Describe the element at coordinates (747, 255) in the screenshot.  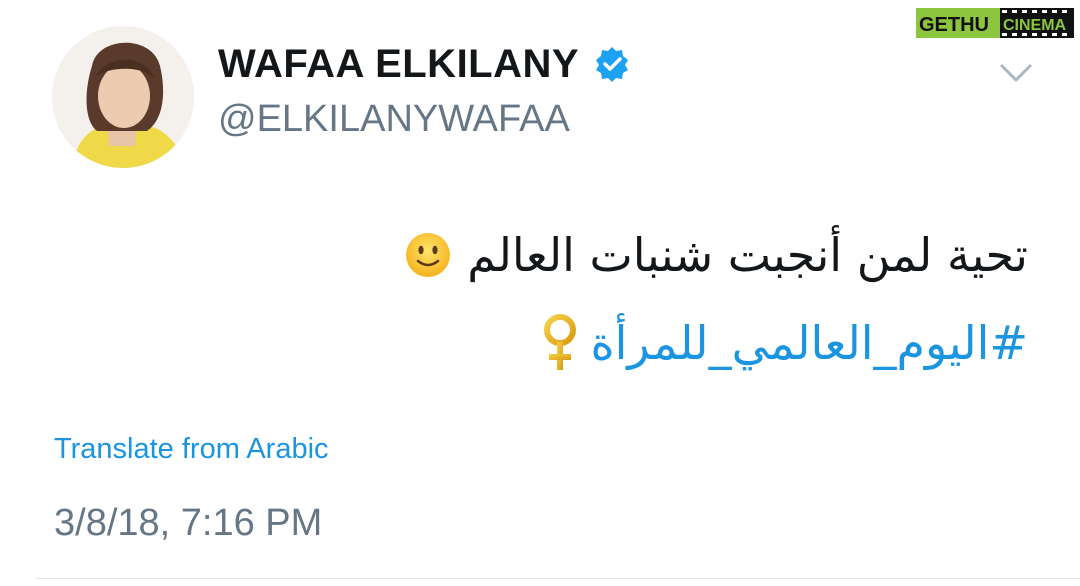
I see `tweet-text: تحية لمن أنجبت شنبات العالم` at that location.